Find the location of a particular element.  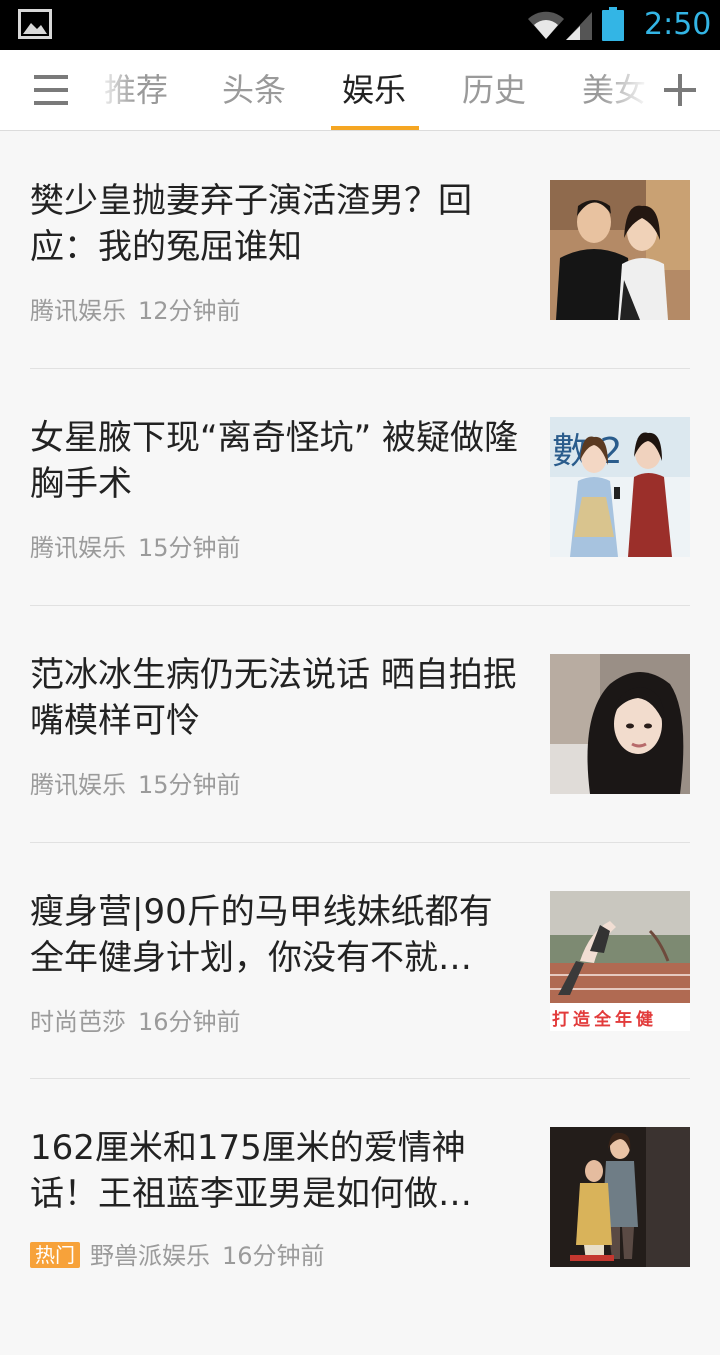

news-title: 女星腋下现“离奇怪坑” 被疑做隆胸手术 is located at coordinates (274, 461).